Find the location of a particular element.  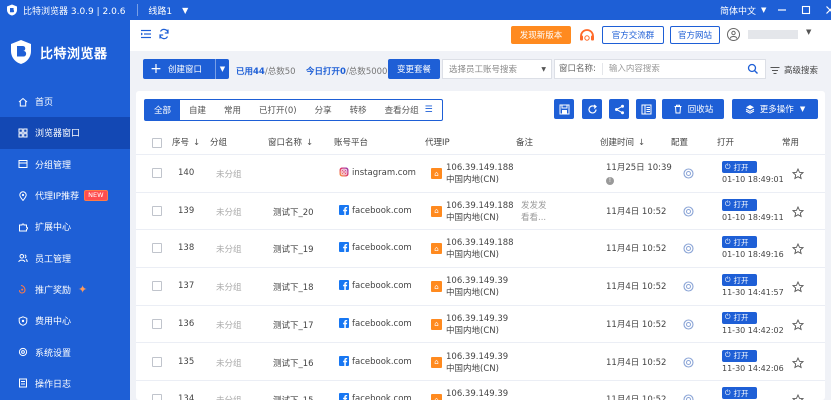

info-icon: ! is located at coordinates (610, 181).